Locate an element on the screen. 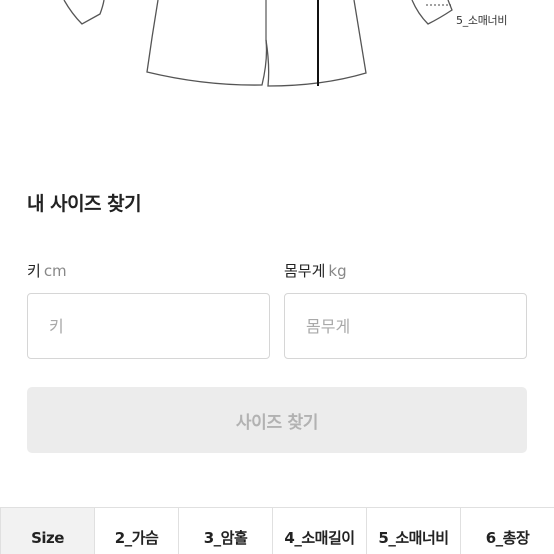 The height and width of the screenshot is (554, 554). height-unit: cm is located at coordinates (55, 271).